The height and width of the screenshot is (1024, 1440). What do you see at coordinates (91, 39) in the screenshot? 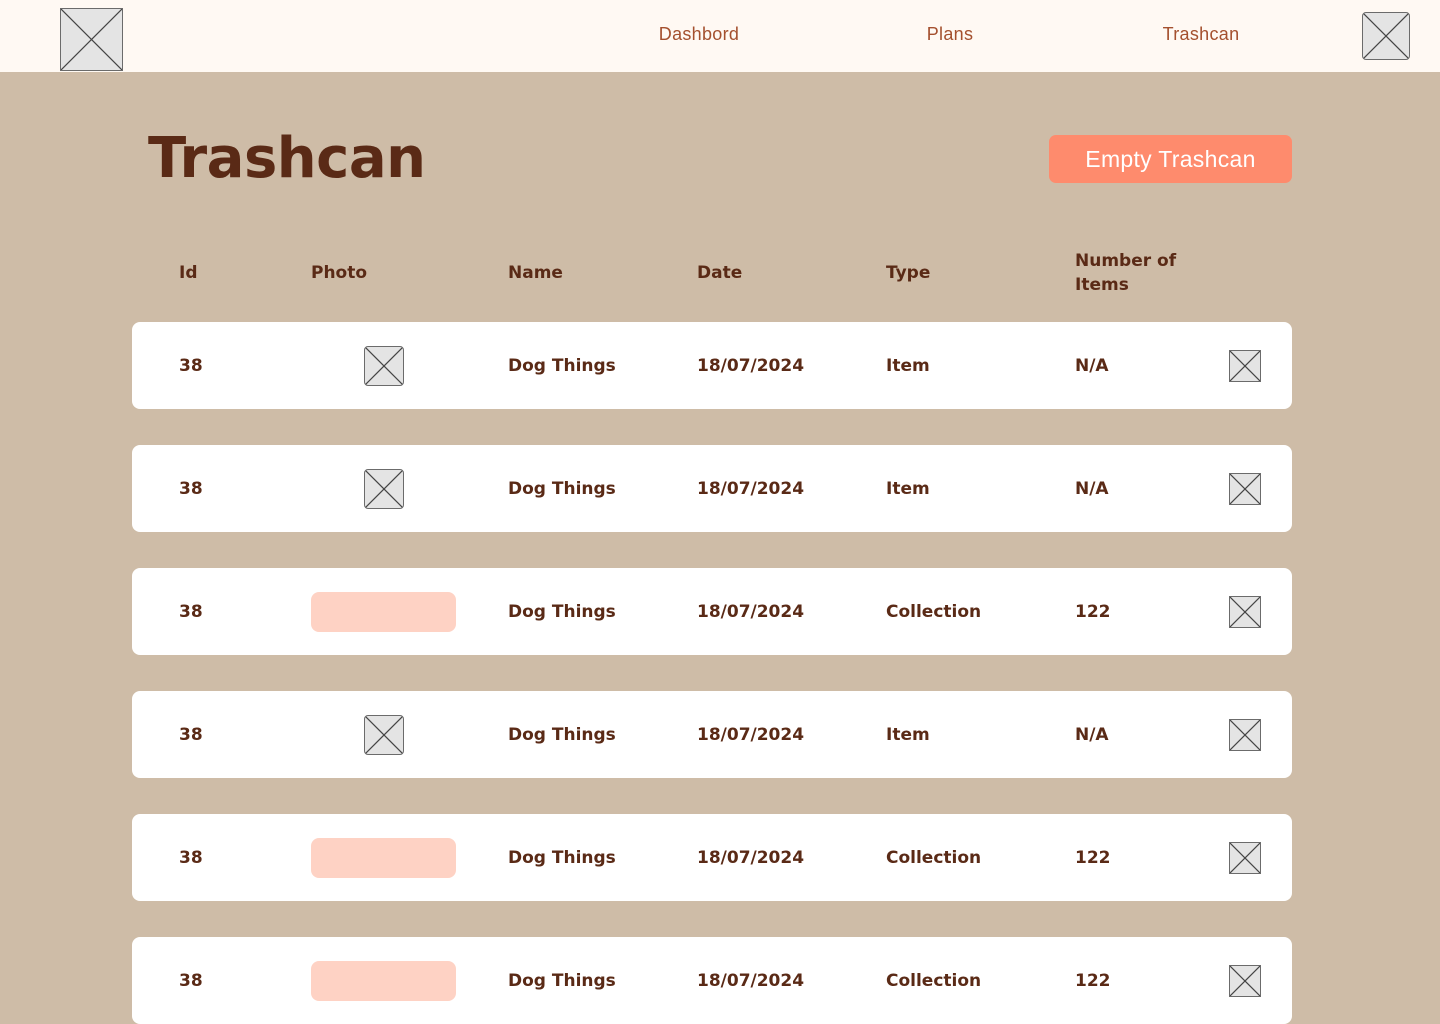
I see `logo-placeholder-icon` at bounding box center [91, 39].